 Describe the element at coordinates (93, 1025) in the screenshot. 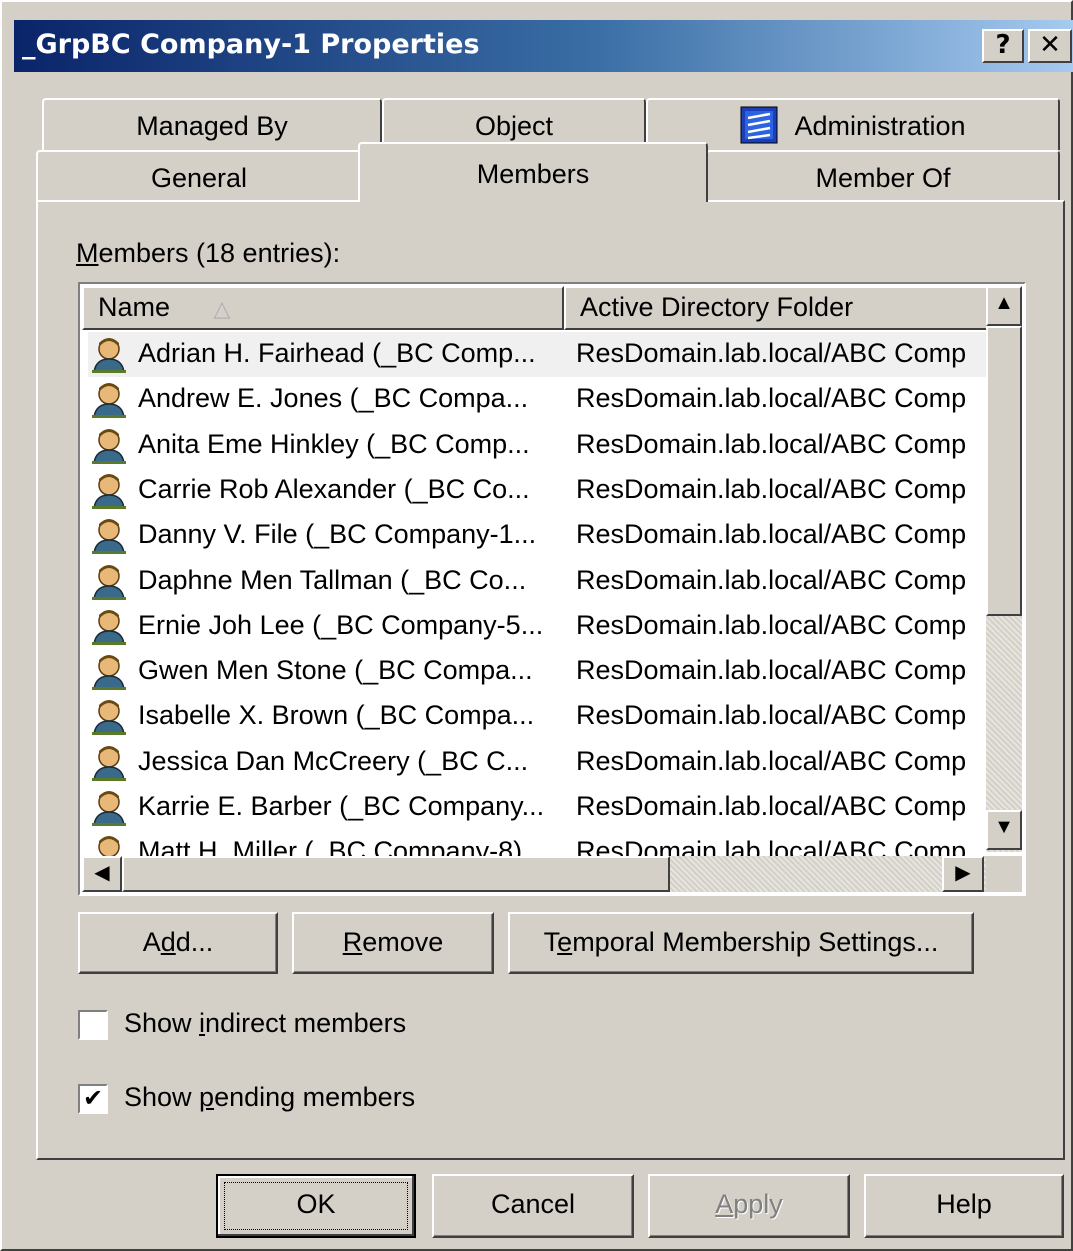

I see `show-indirect-members-checkbox` at that location.